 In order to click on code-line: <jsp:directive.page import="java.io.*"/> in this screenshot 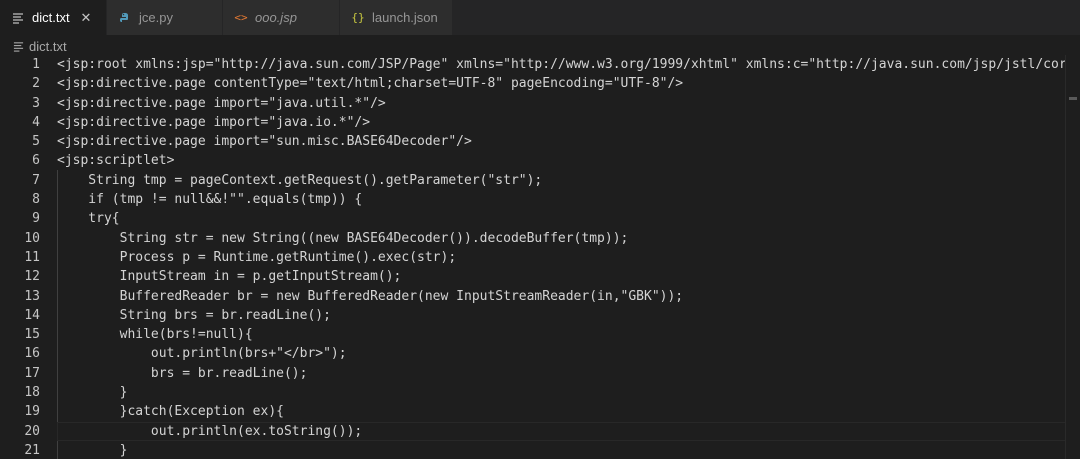, I will do `click(568, 122)`.